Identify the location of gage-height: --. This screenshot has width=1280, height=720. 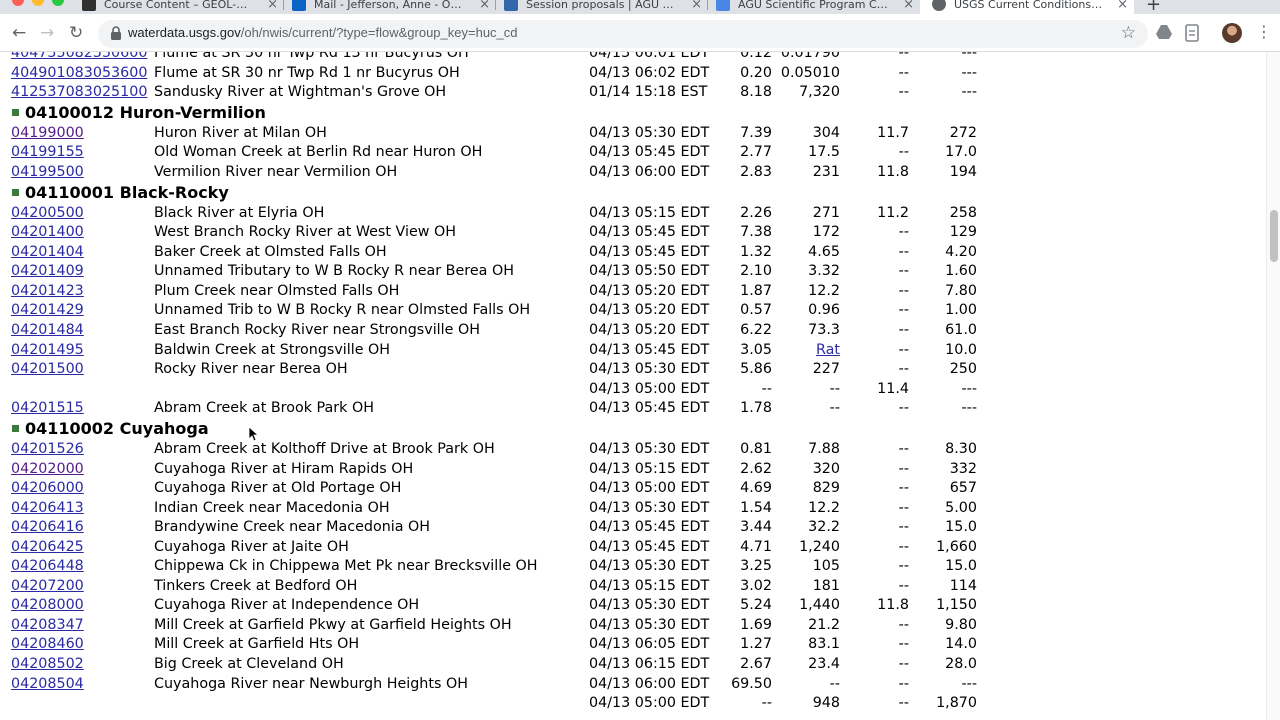
(766, 703).